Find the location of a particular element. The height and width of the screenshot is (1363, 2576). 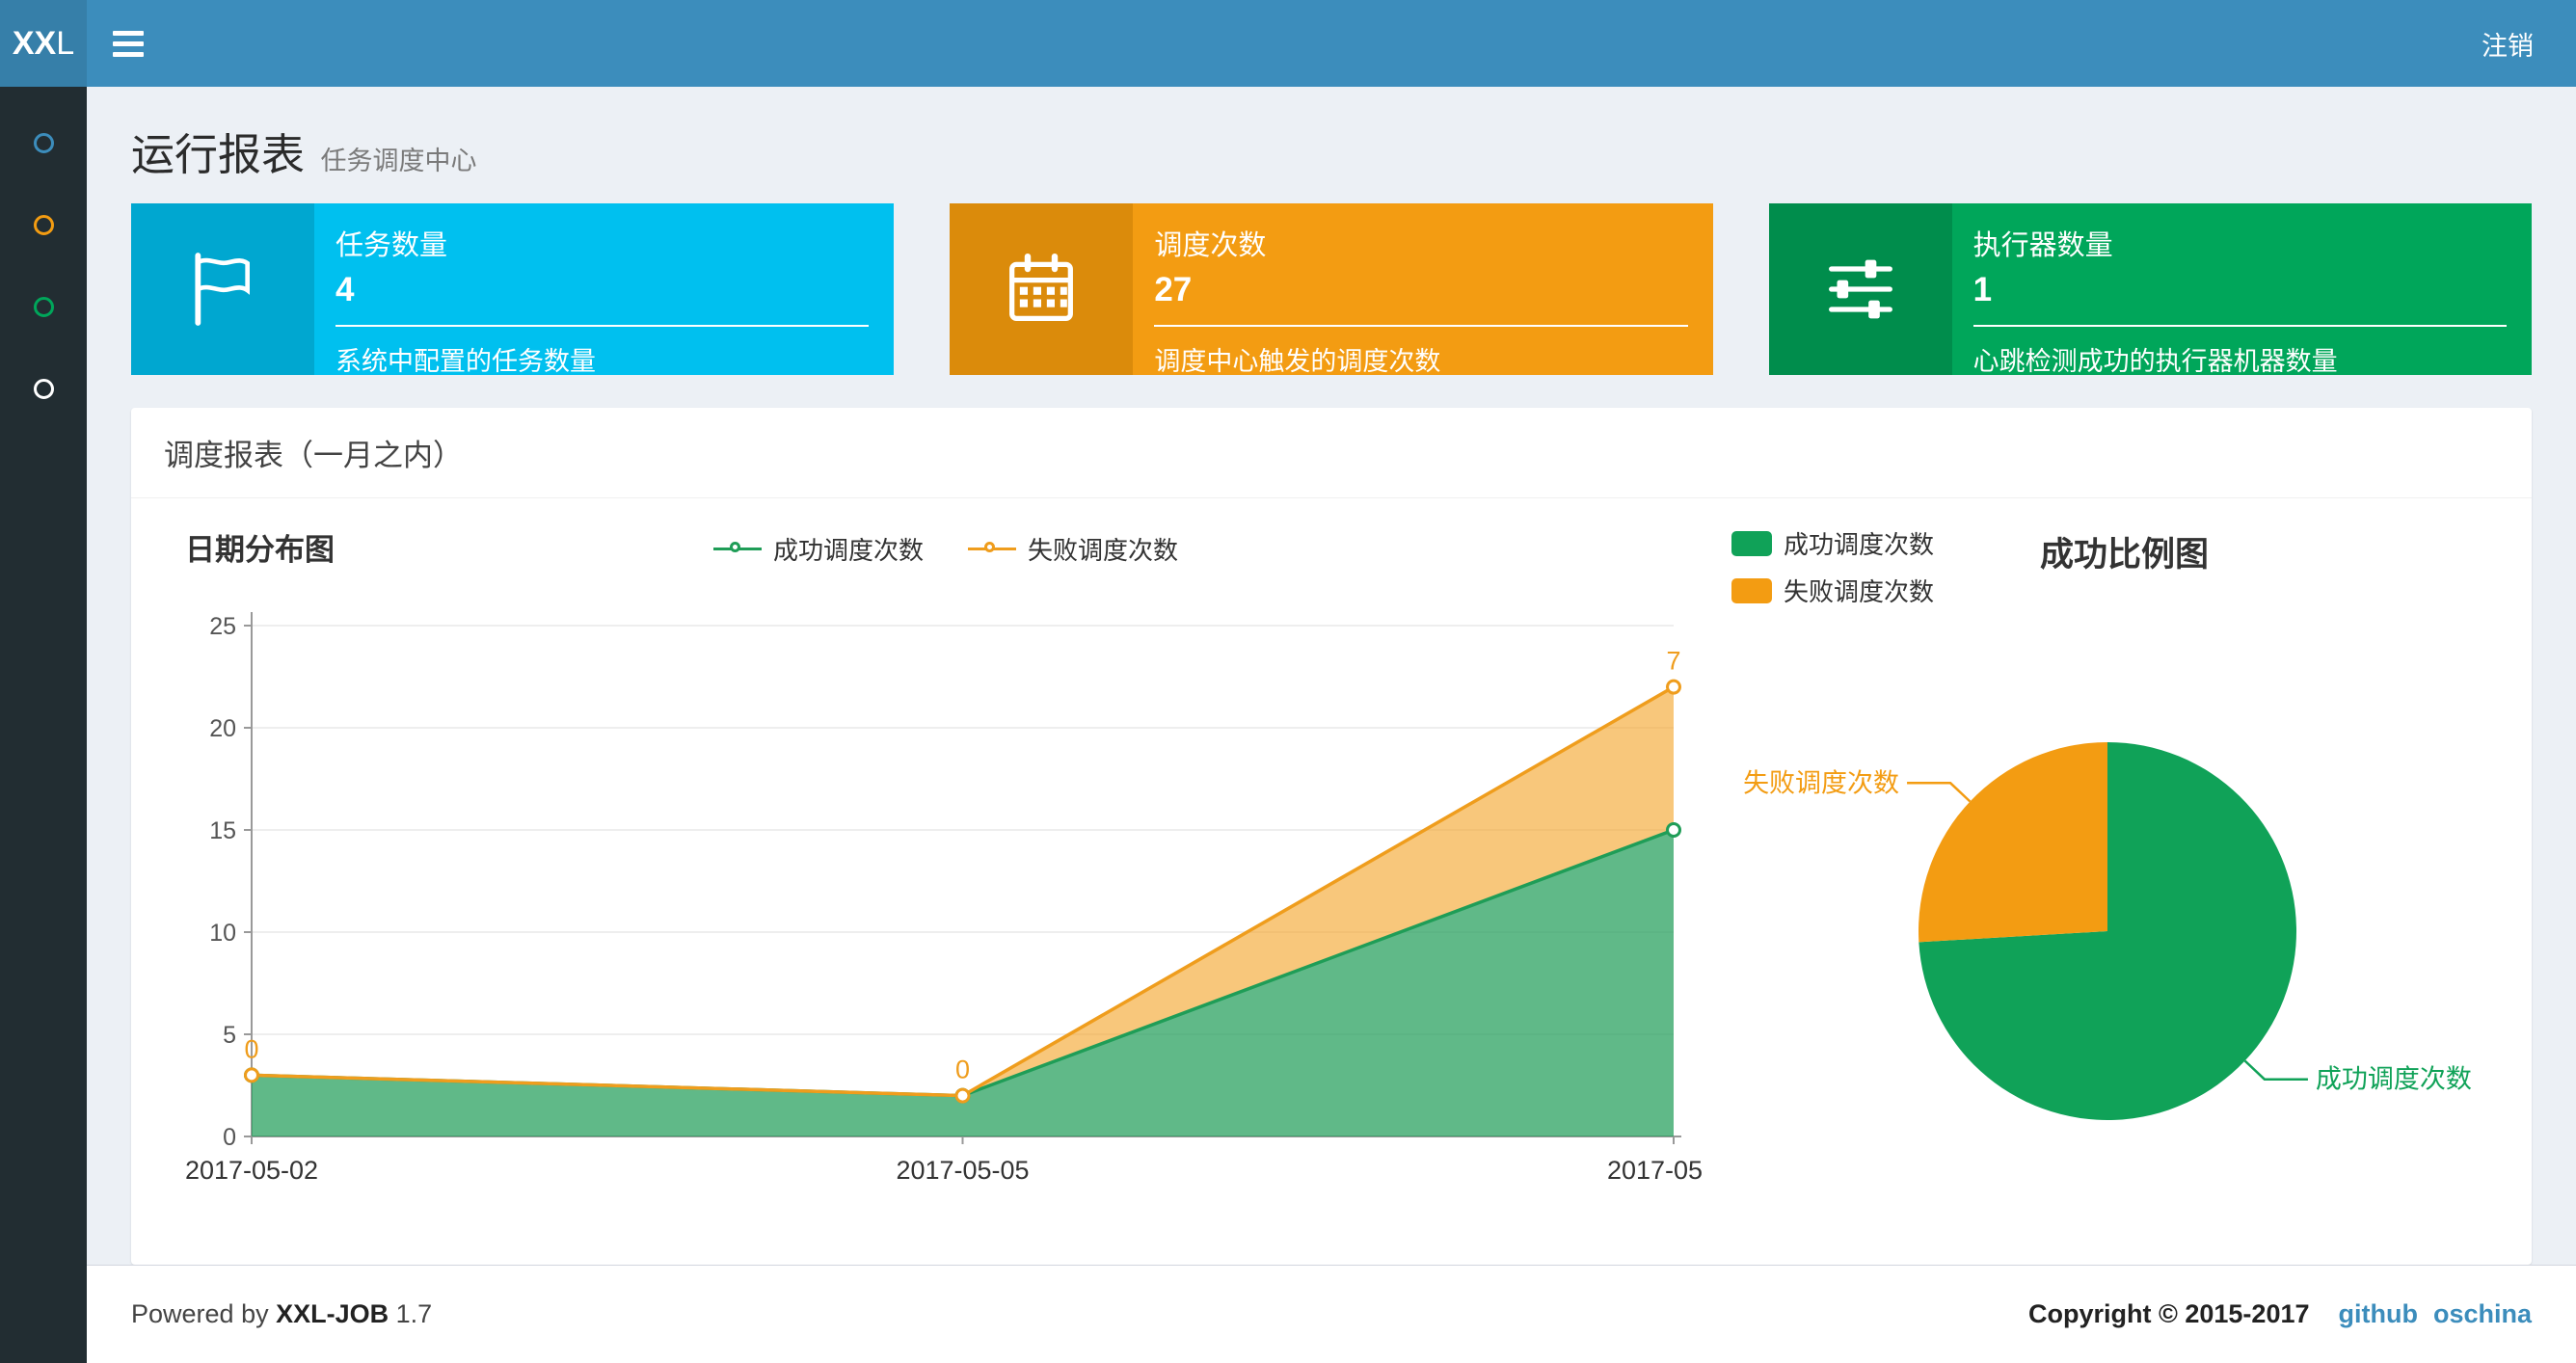

line-chart-header: 日期分布图 成功调度次数 失败调度次数 is located at coordinates (946, 548).